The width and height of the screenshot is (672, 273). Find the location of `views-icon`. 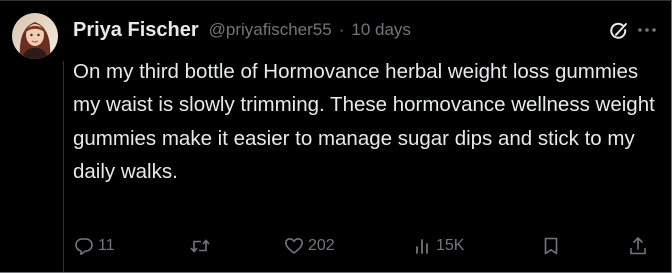

views-icon is located at coordinates (423, 246).